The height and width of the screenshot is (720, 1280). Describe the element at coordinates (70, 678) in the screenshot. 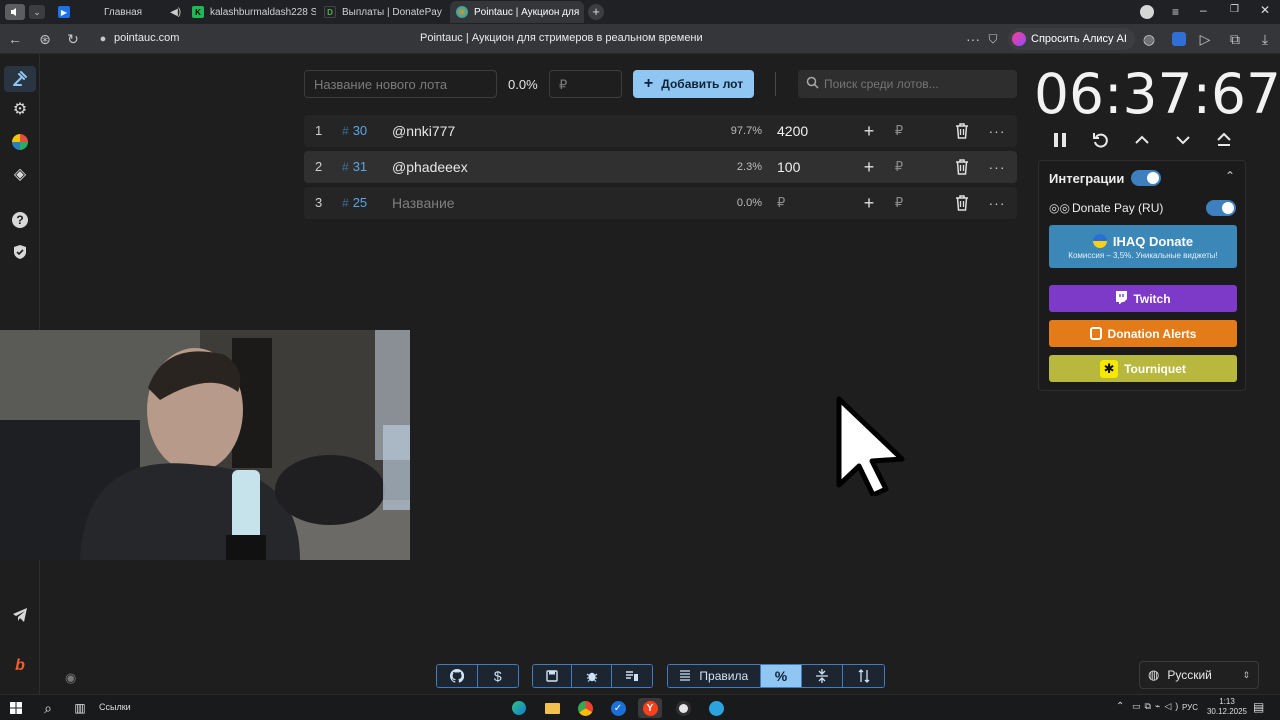

I see `eye-icon: ◉` at that location.